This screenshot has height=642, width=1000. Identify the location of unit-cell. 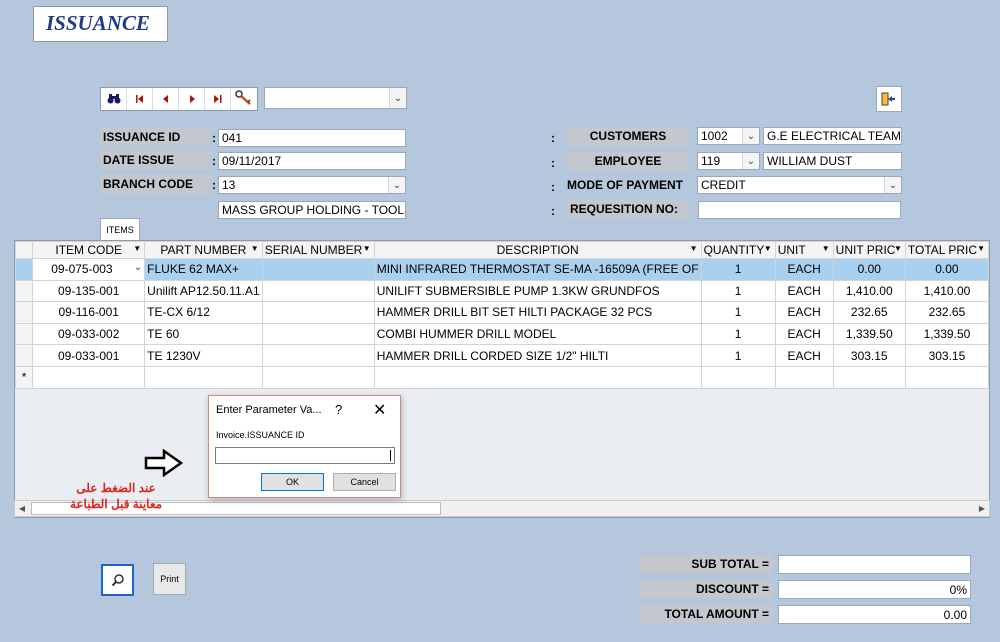
(804, 377).